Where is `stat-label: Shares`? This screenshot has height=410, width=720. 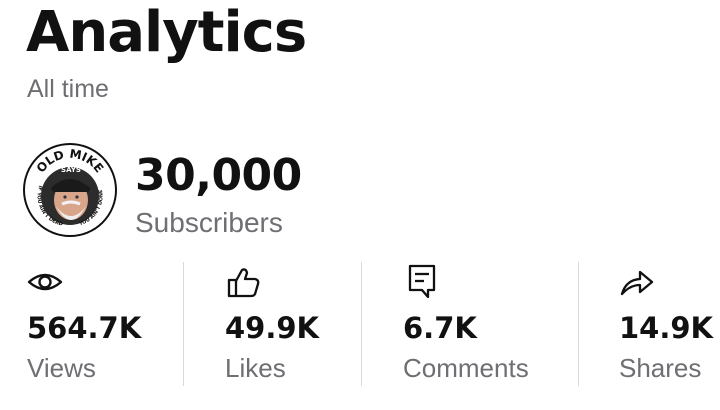 stat-label: Shares is located at coordinates (660, 368).